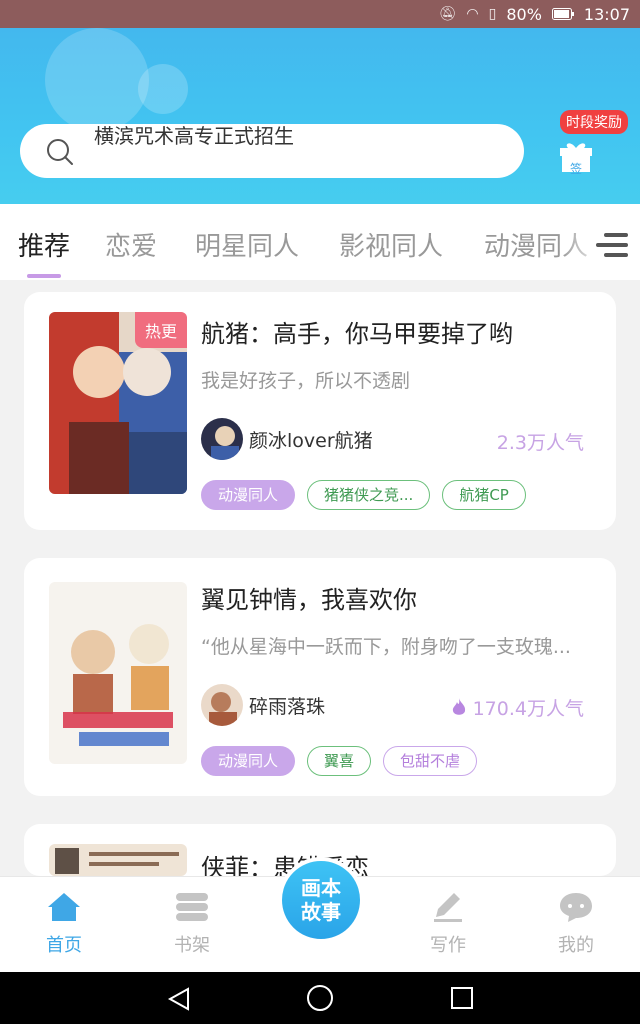 The width and height of the screenshot is (640, 1024). Describe the element at coordinates (131, 244) in the screenshot. I see `tab-romance: 恋爱` at that location.